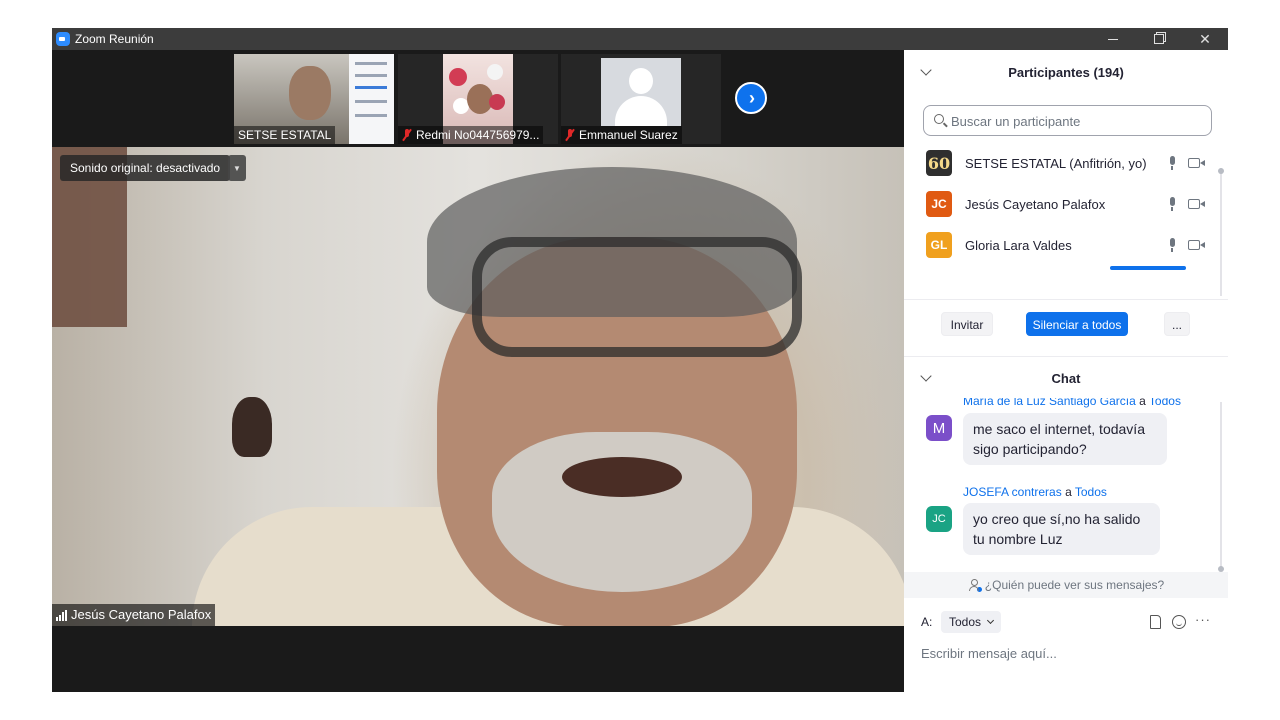 This screenshot has width=1280, height=720. Describe the element at coordinates (967, 324) in the screenshot. I see `invite-button: Invitar` at that location.